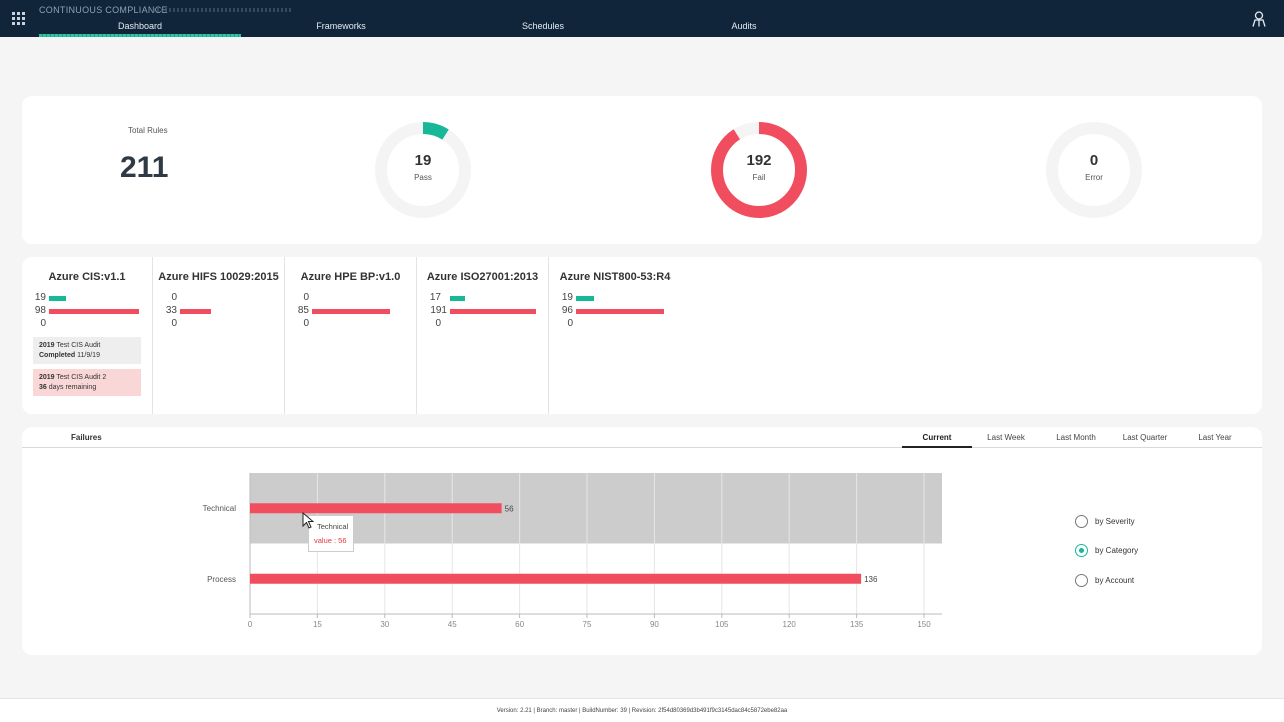  What do you see at coordinates (587, 624) in the screenshot?
I see `x-tick-label: 75` at bounding box center [587, 624].